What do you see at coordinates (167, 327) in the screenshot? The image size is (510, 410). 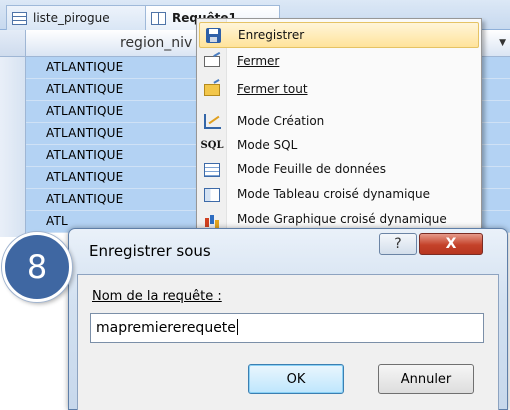 I see `query-name-value: mapremiererequete` at bounding box center [167, 327].